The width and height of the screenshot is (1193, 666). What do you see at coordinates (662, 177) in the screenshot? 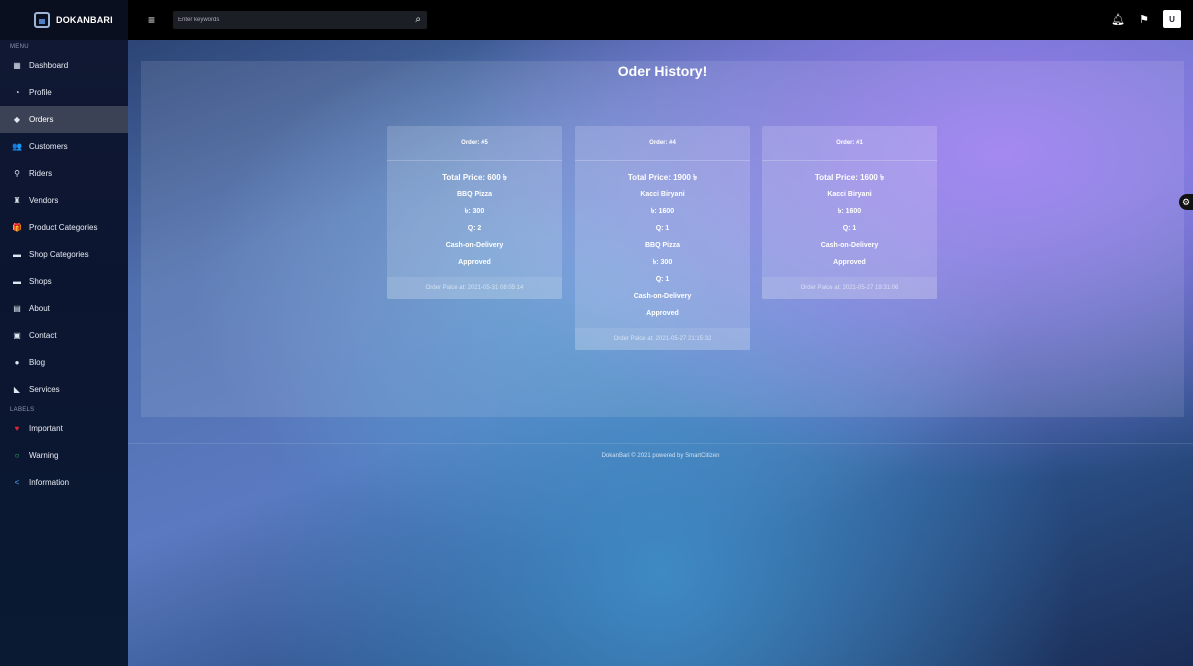
I see `order-total: Total Price: 1900 ৳` at bounding box center [662, 177].